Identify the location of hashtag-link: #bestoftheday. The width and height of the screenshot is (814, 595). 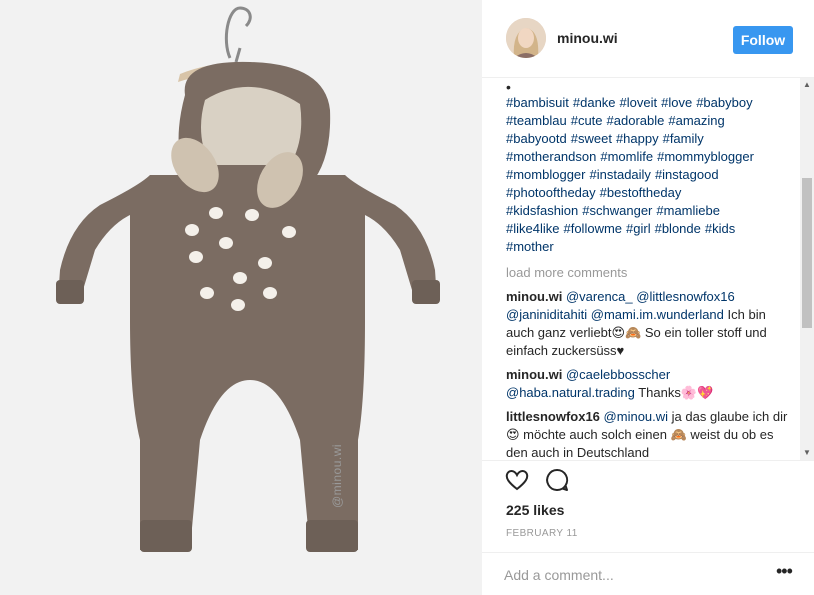
(641, 192).